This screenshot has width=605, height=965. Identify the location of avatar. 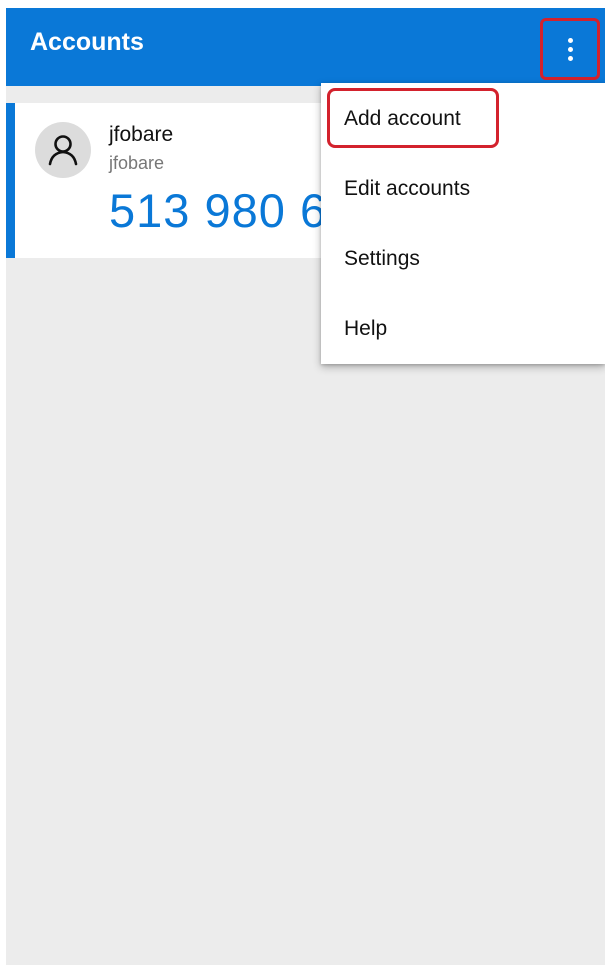
(63, 150).